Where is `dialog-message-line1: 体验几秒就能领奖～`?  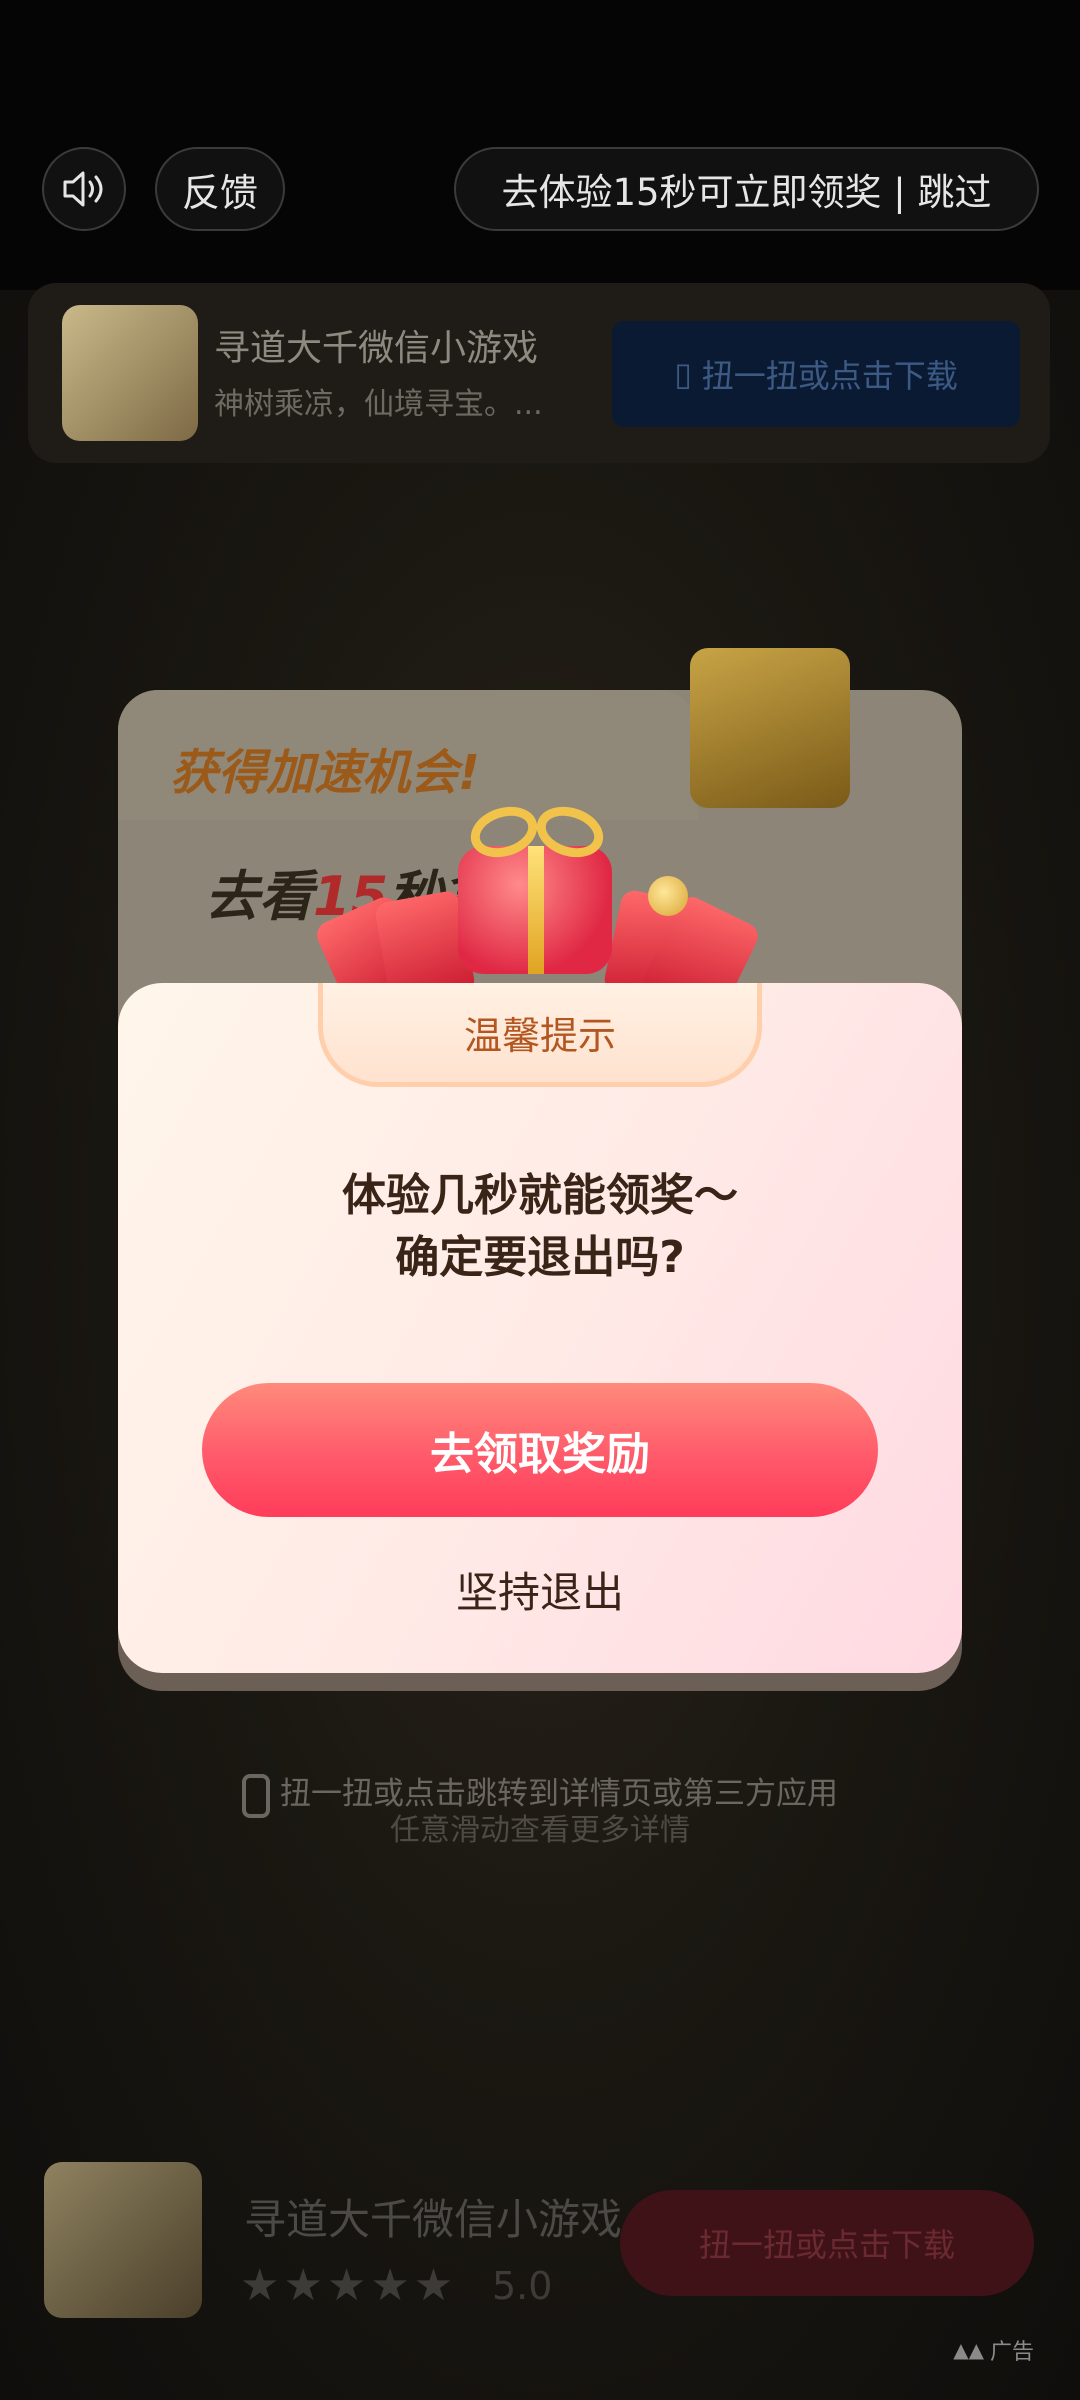
dialog-message-line1: 体验几秒就能领奖～ is located at coordinates (540, 1195).